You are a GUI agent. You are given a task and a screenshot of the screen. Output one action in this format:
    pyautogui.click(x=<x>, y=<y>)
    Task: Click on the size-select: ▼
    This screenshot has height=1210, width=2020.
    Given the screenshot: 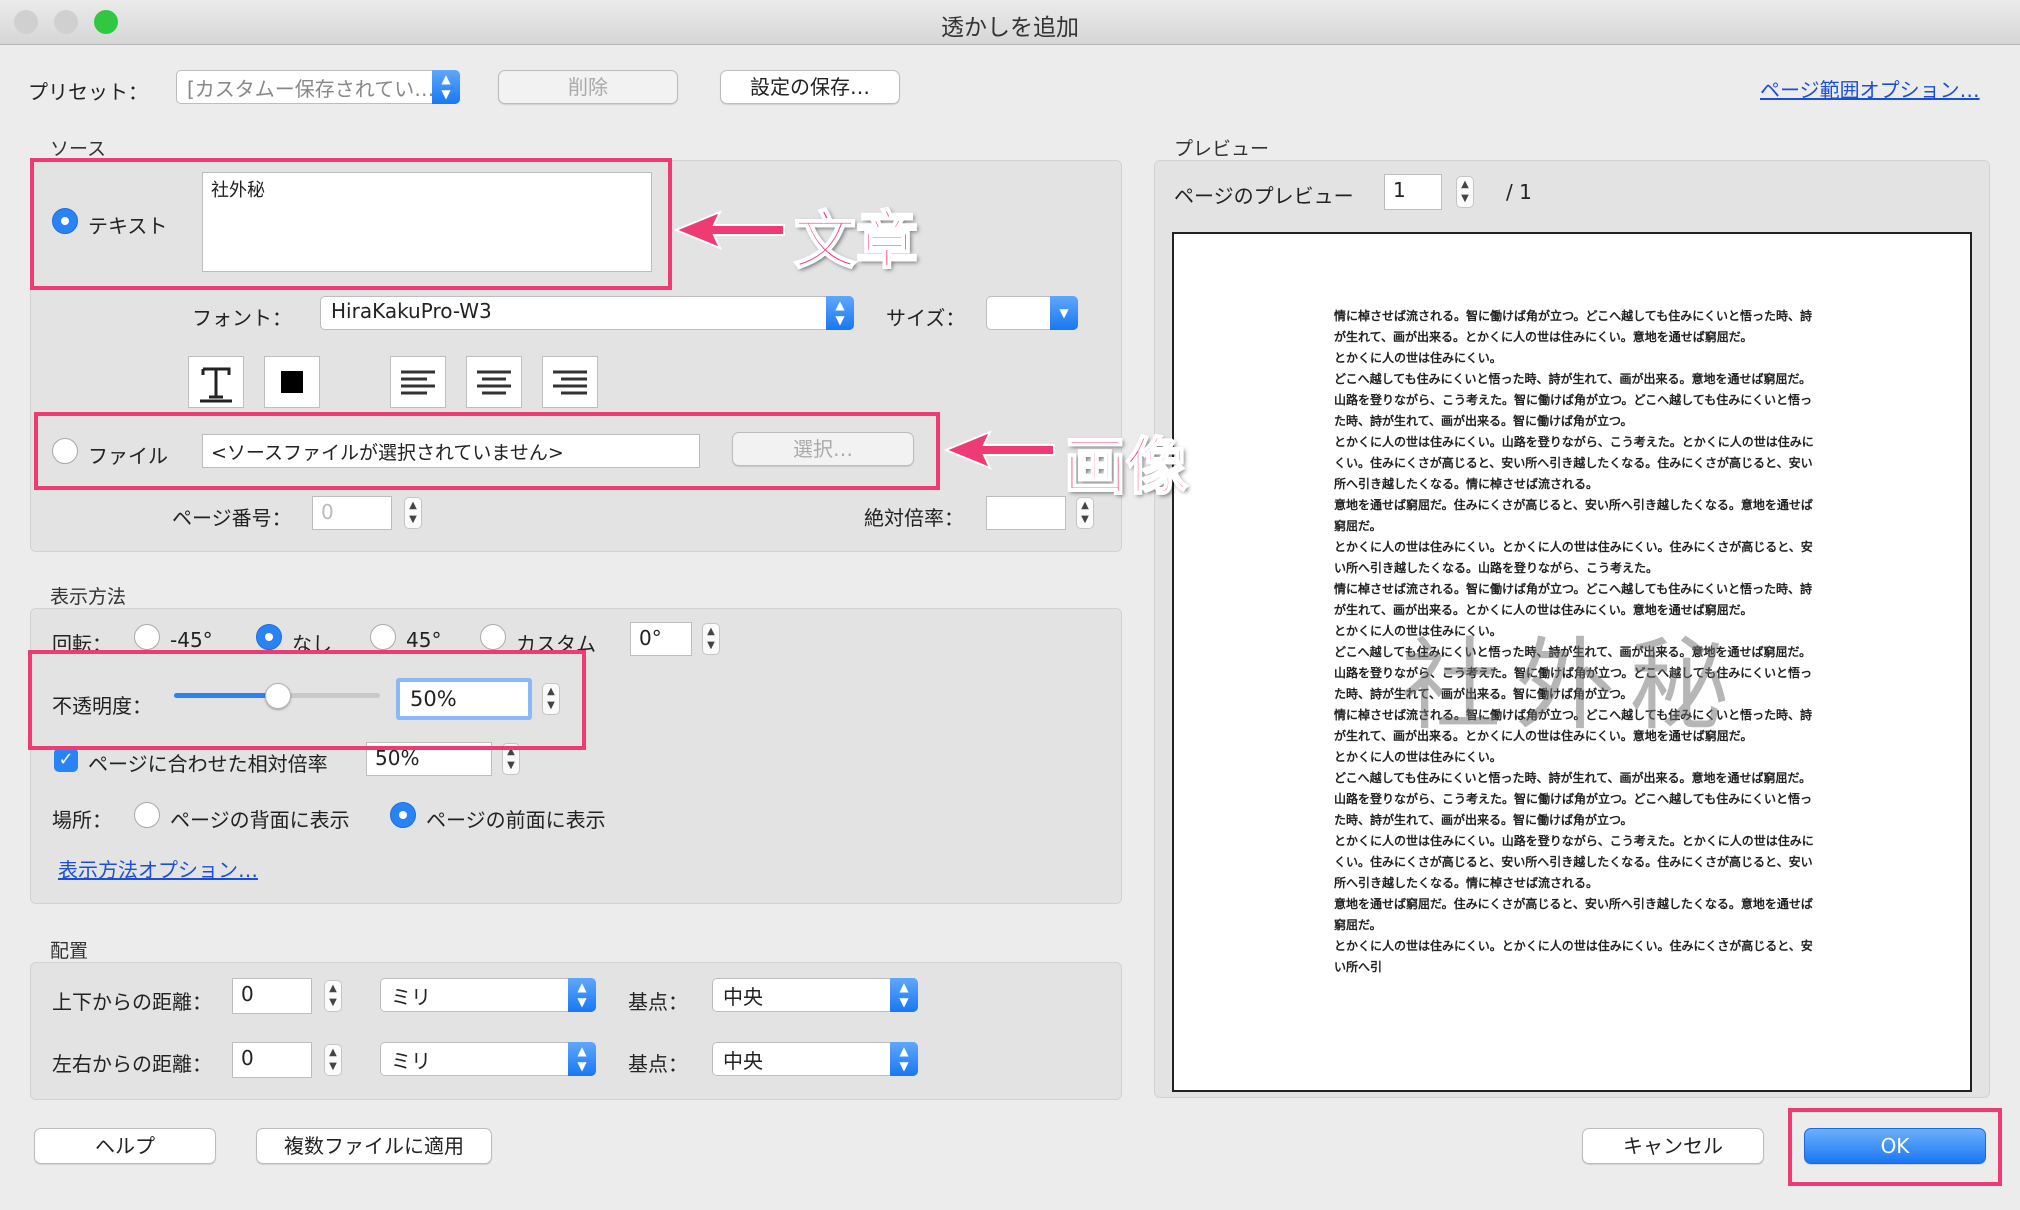 What is the action you would take?
    pyautogui.click(x=1032, y=313)
    